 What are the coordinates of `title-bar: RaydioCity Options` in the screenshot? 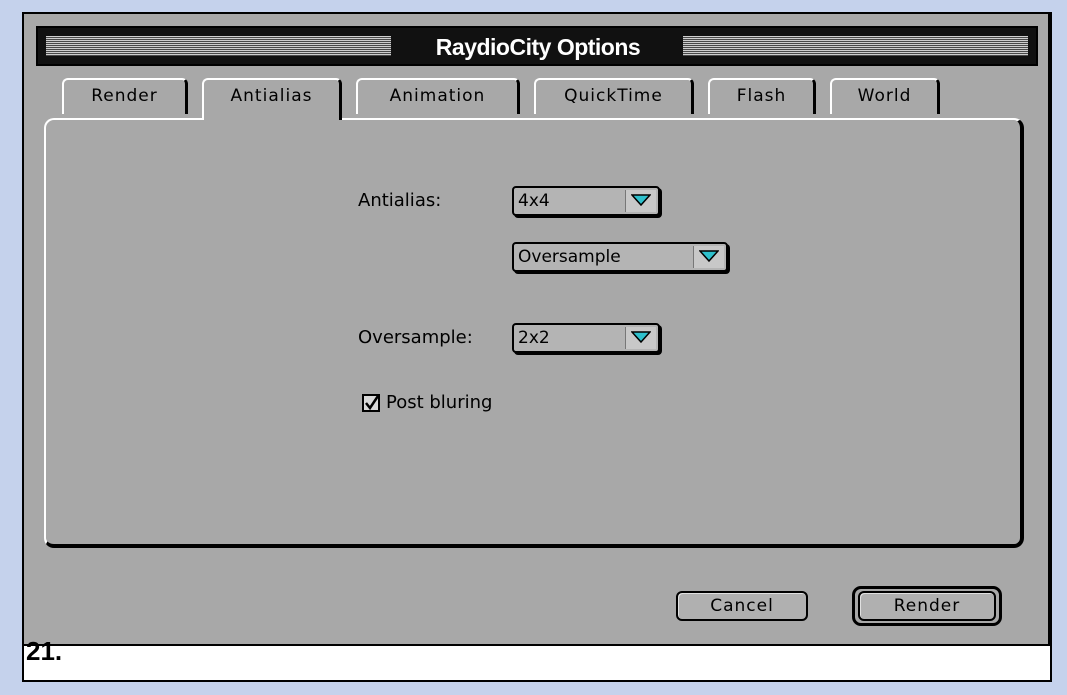 It's located at (537, 46).